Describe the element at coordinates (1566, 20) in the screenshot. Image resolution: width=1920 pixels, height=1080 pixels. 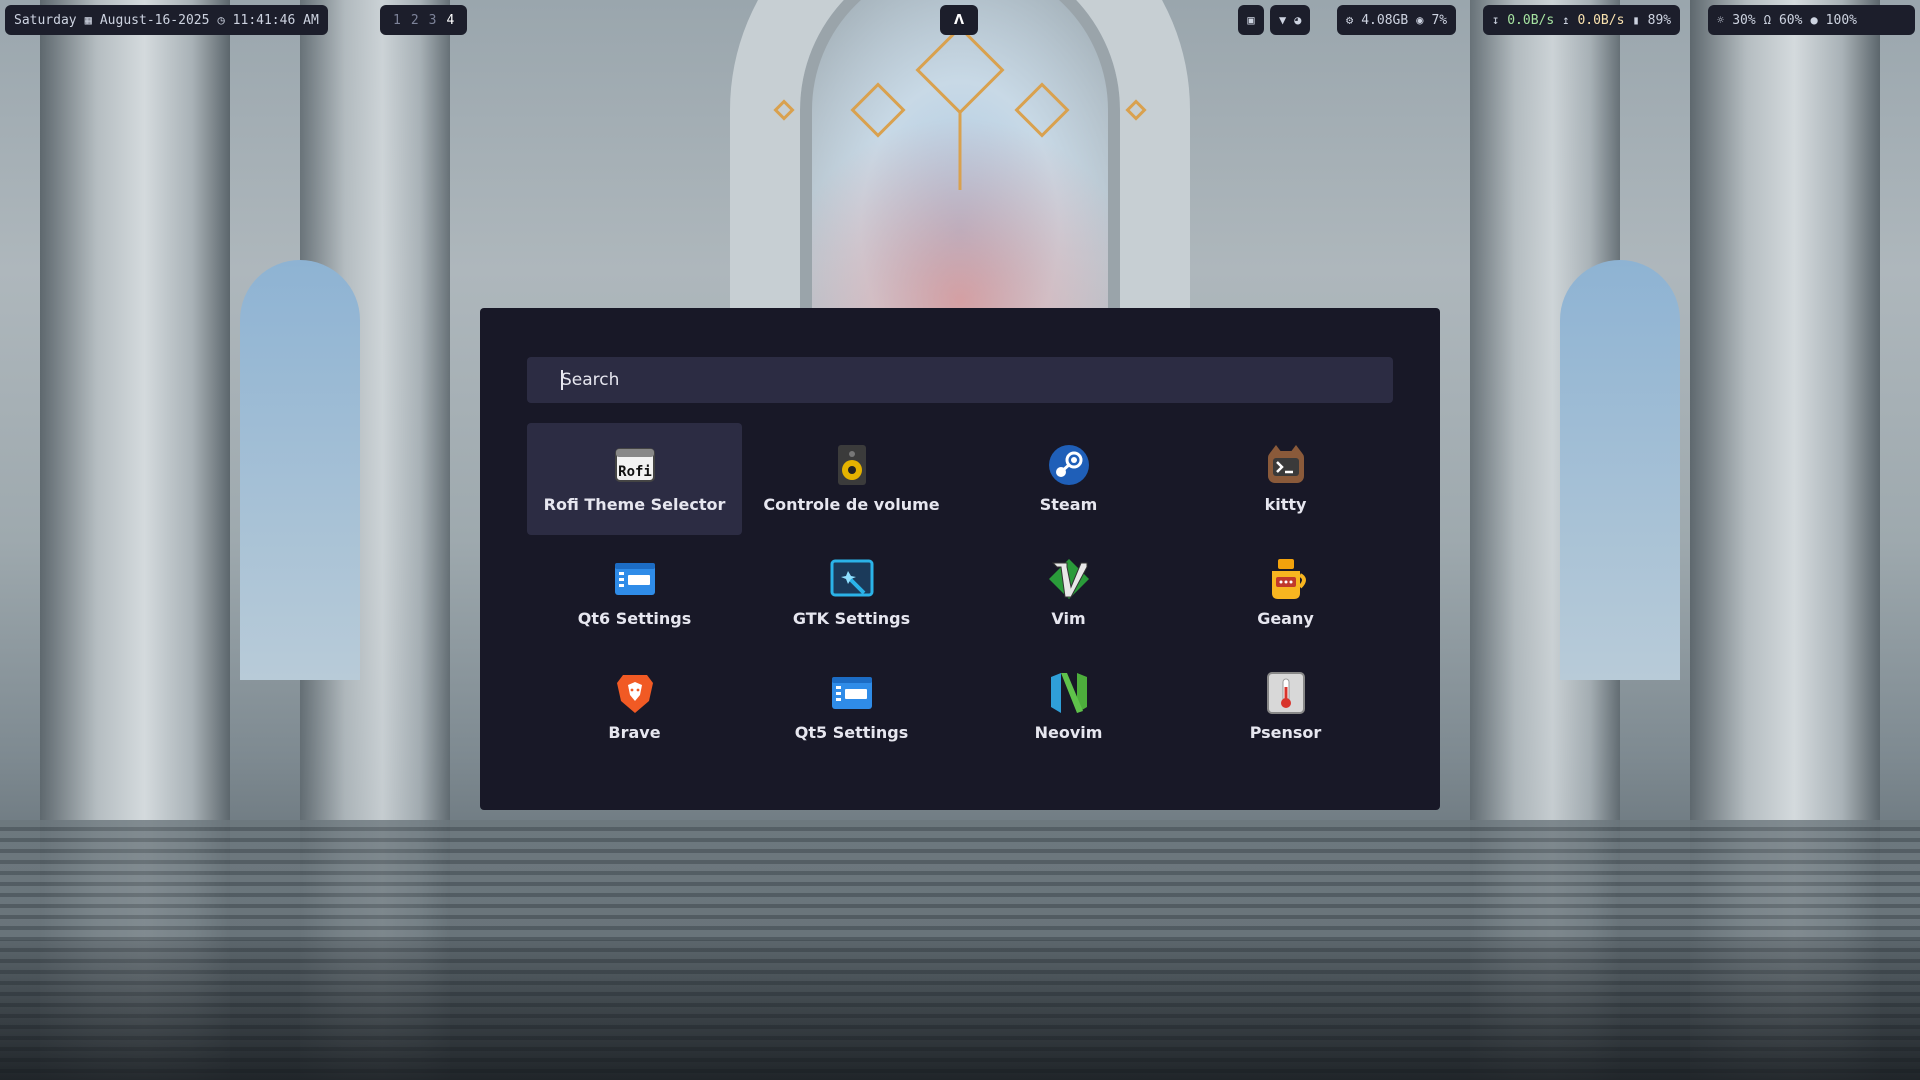
I see `upload-icon: ↥` at that location.